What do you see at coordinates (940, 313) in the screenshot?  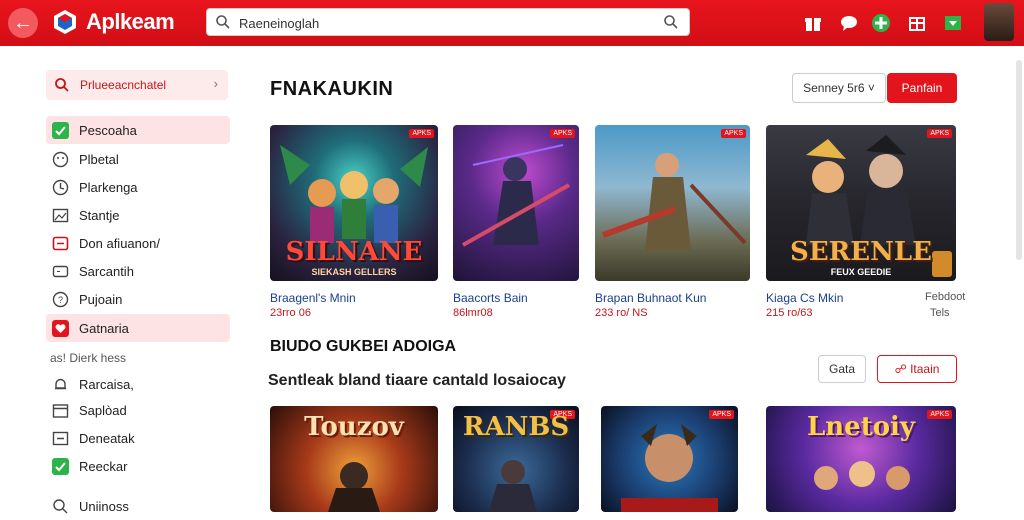 I see `card-side-meta: Tels` at bounding box center [940, 313].